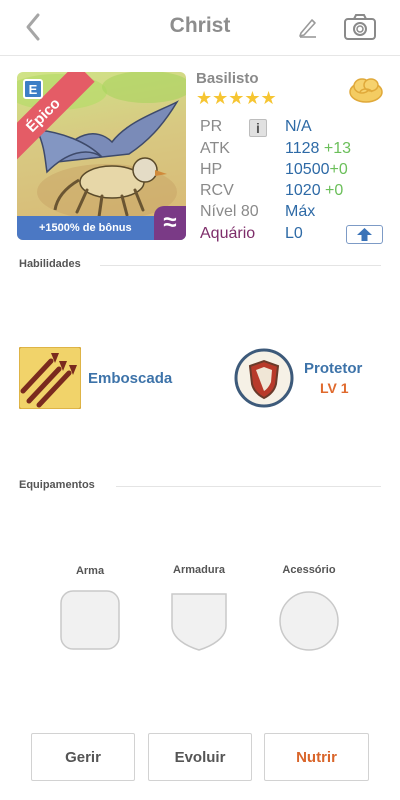 The height and width of the screenshot is (800, 400). Describe the element at coordinates (300, 211) in the screenshot. I see `stat-level-value: Máx` at that location.